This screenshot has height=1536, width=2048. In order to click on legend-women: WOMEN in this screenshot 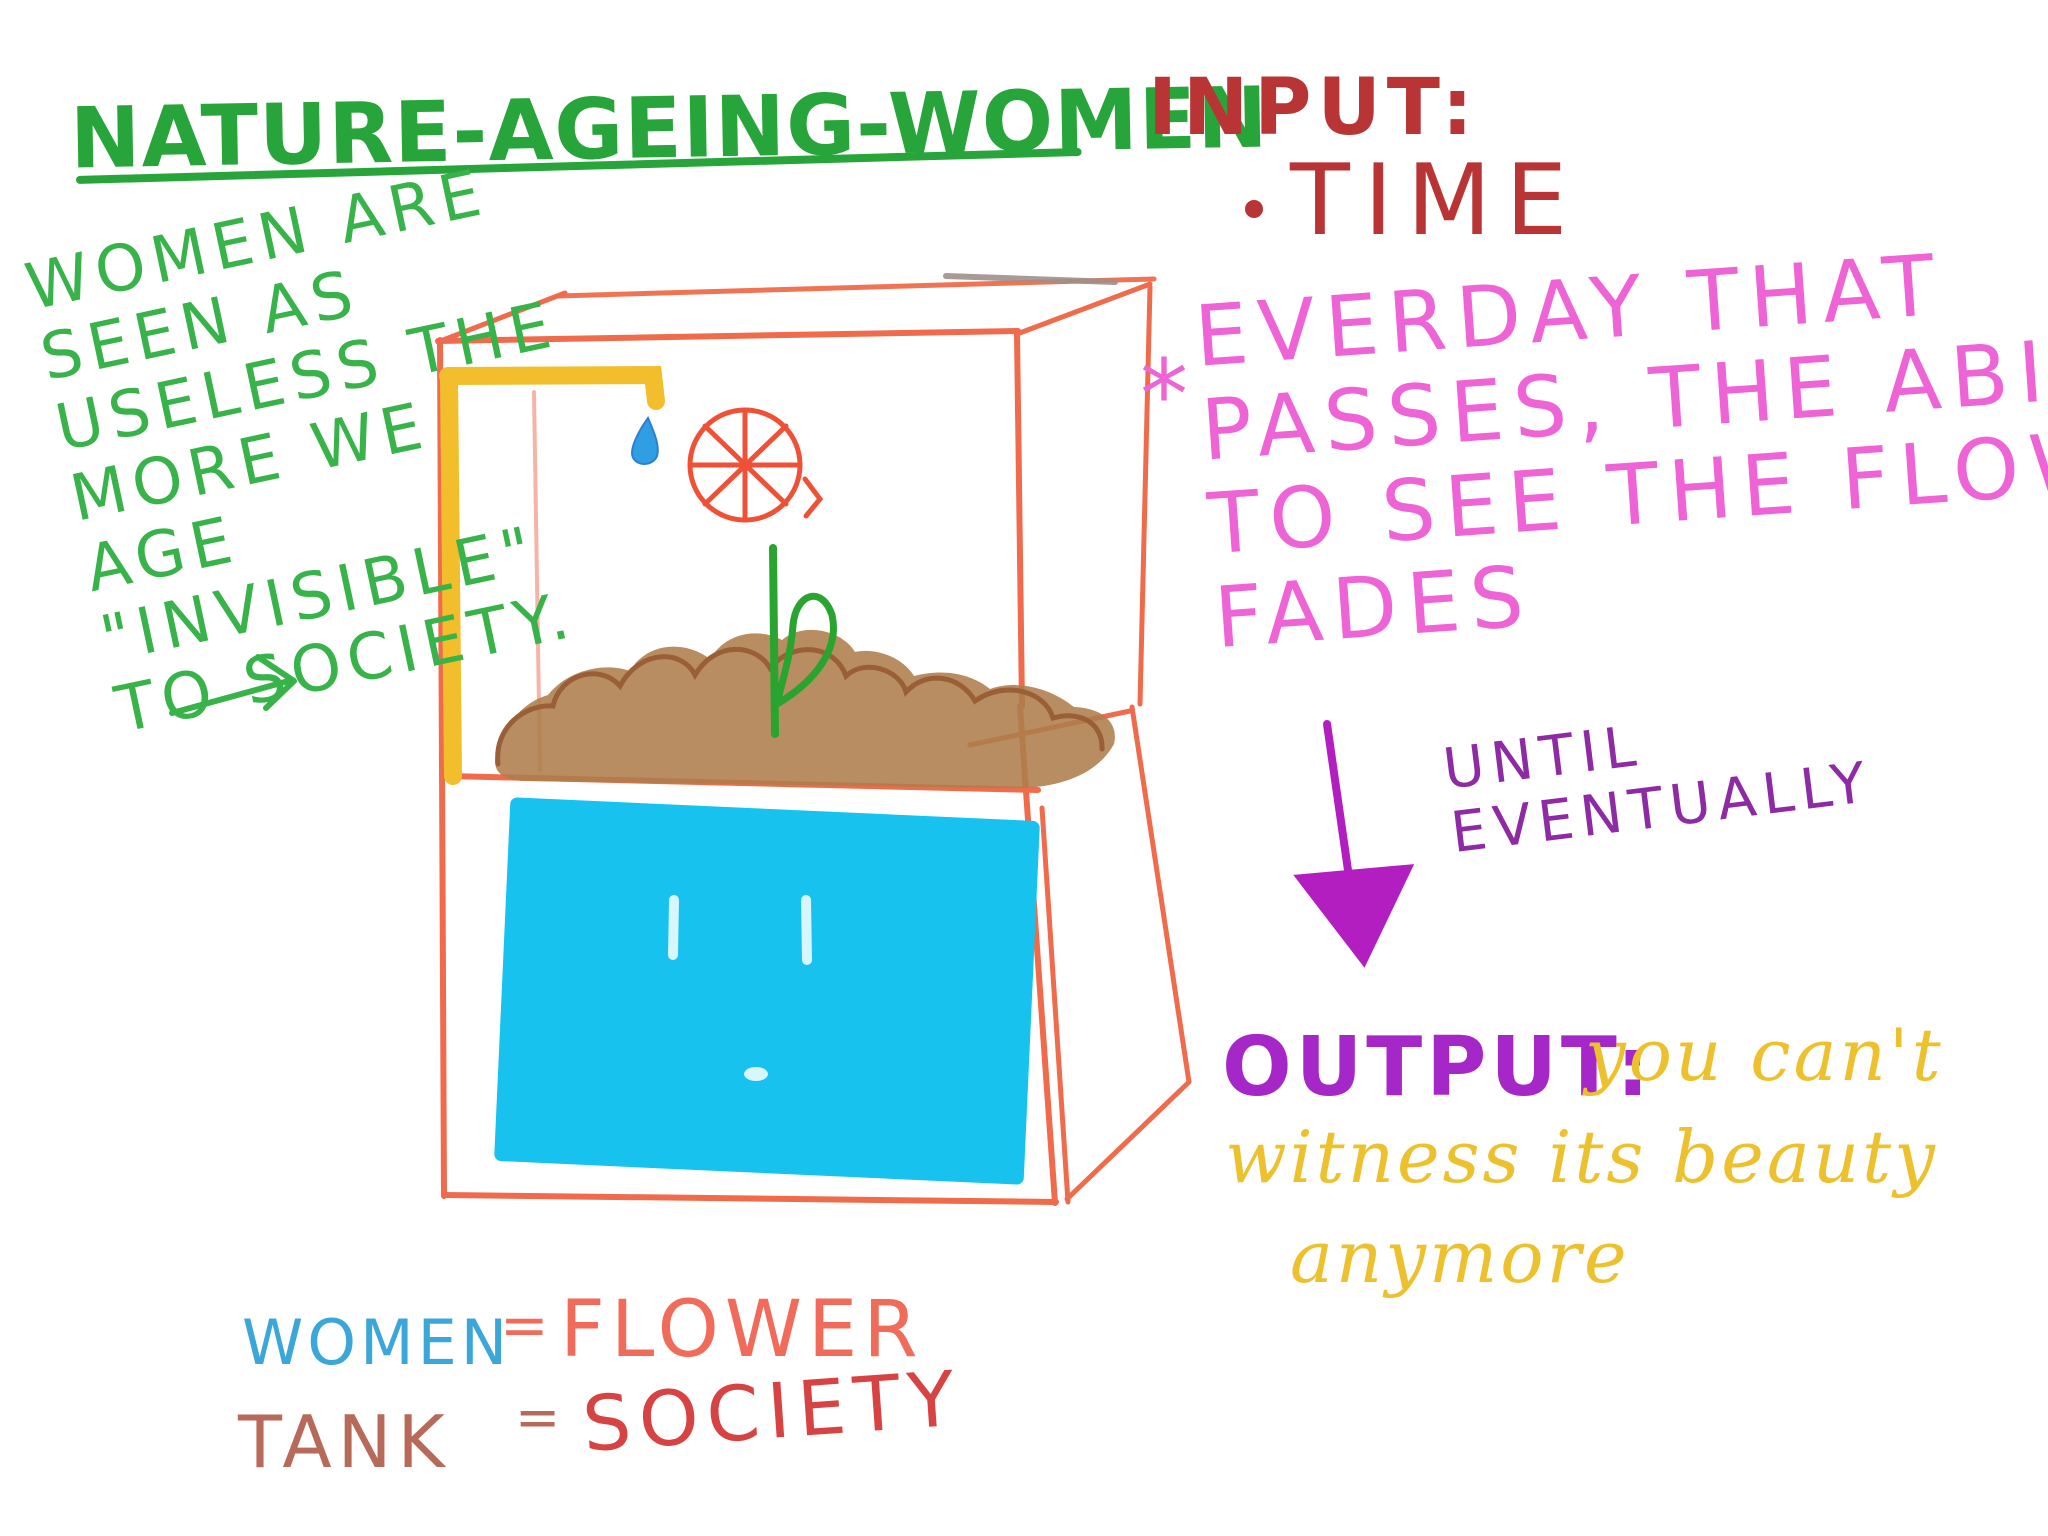, I will do `click(377, 1342)`.